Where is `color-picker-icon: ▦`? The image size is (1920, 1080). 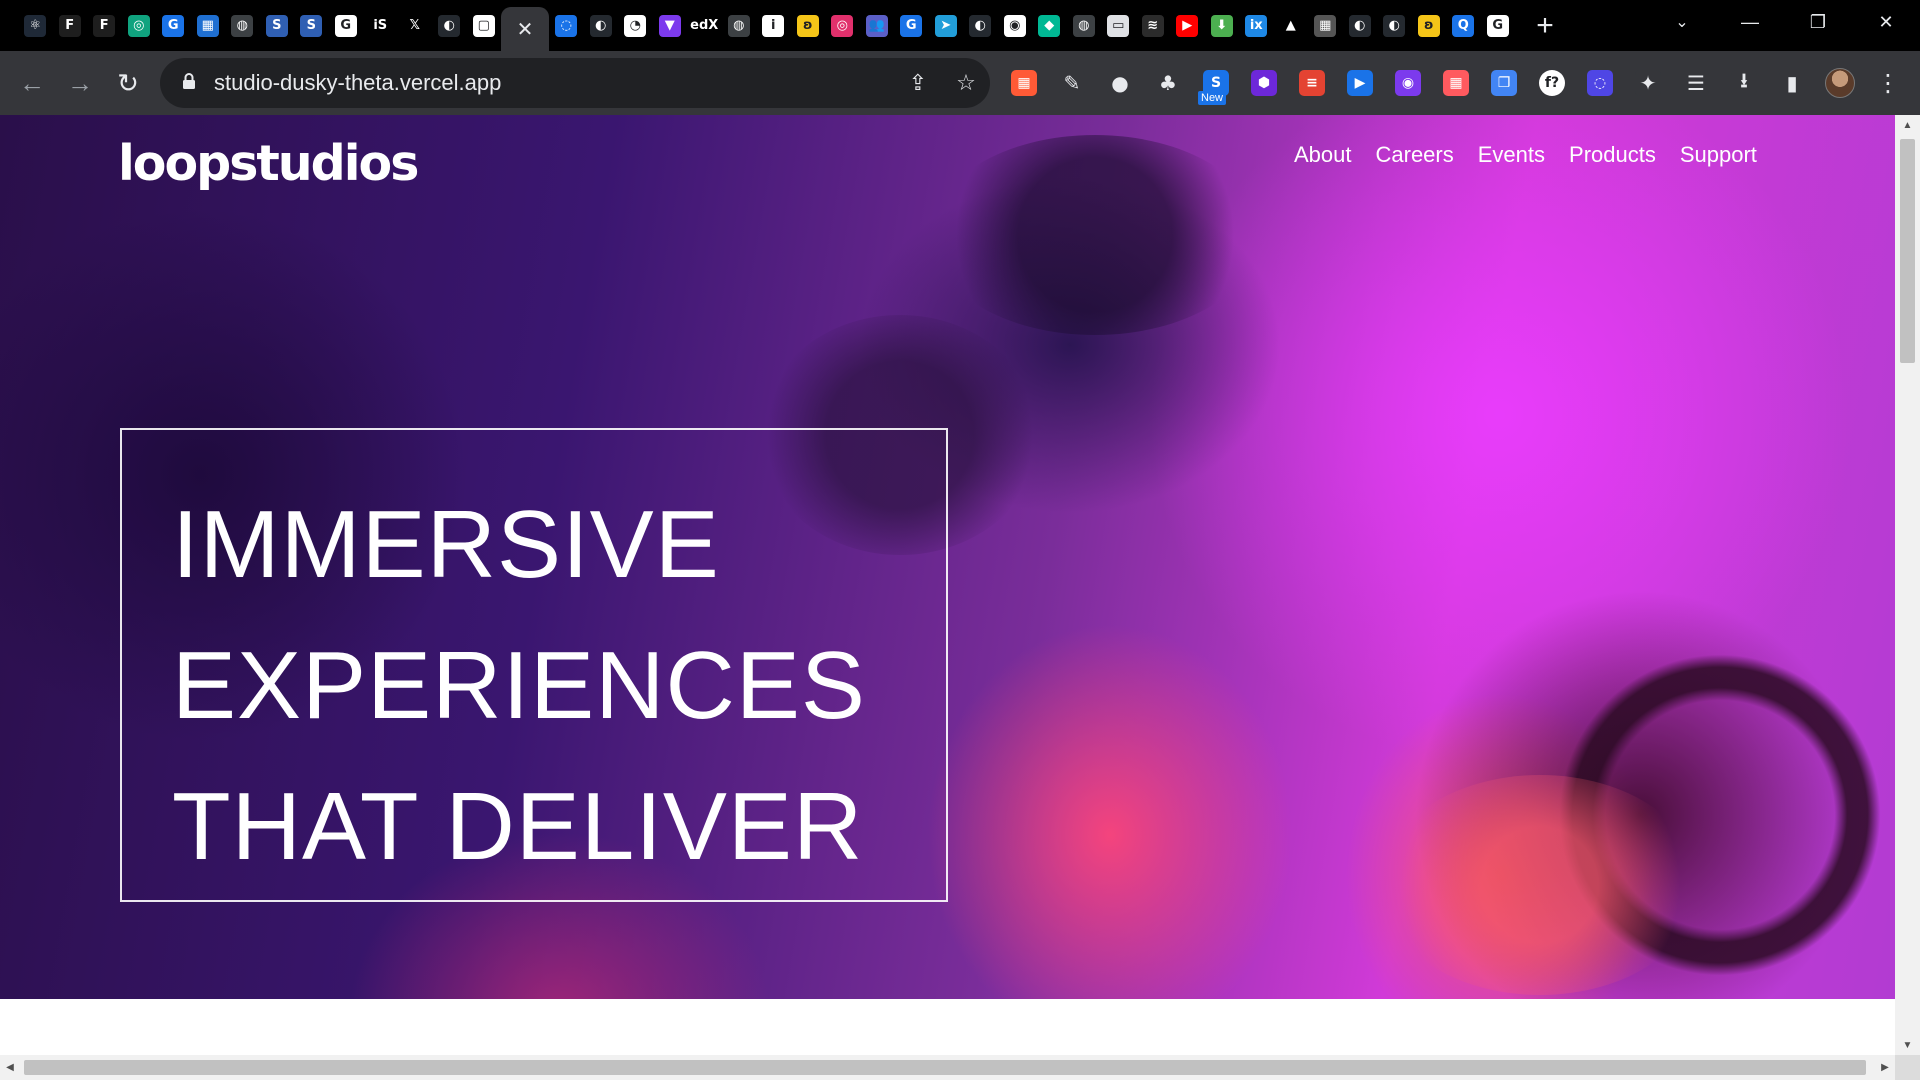
color-picker-icon: ▦ is located at coordinates (1024, 83).